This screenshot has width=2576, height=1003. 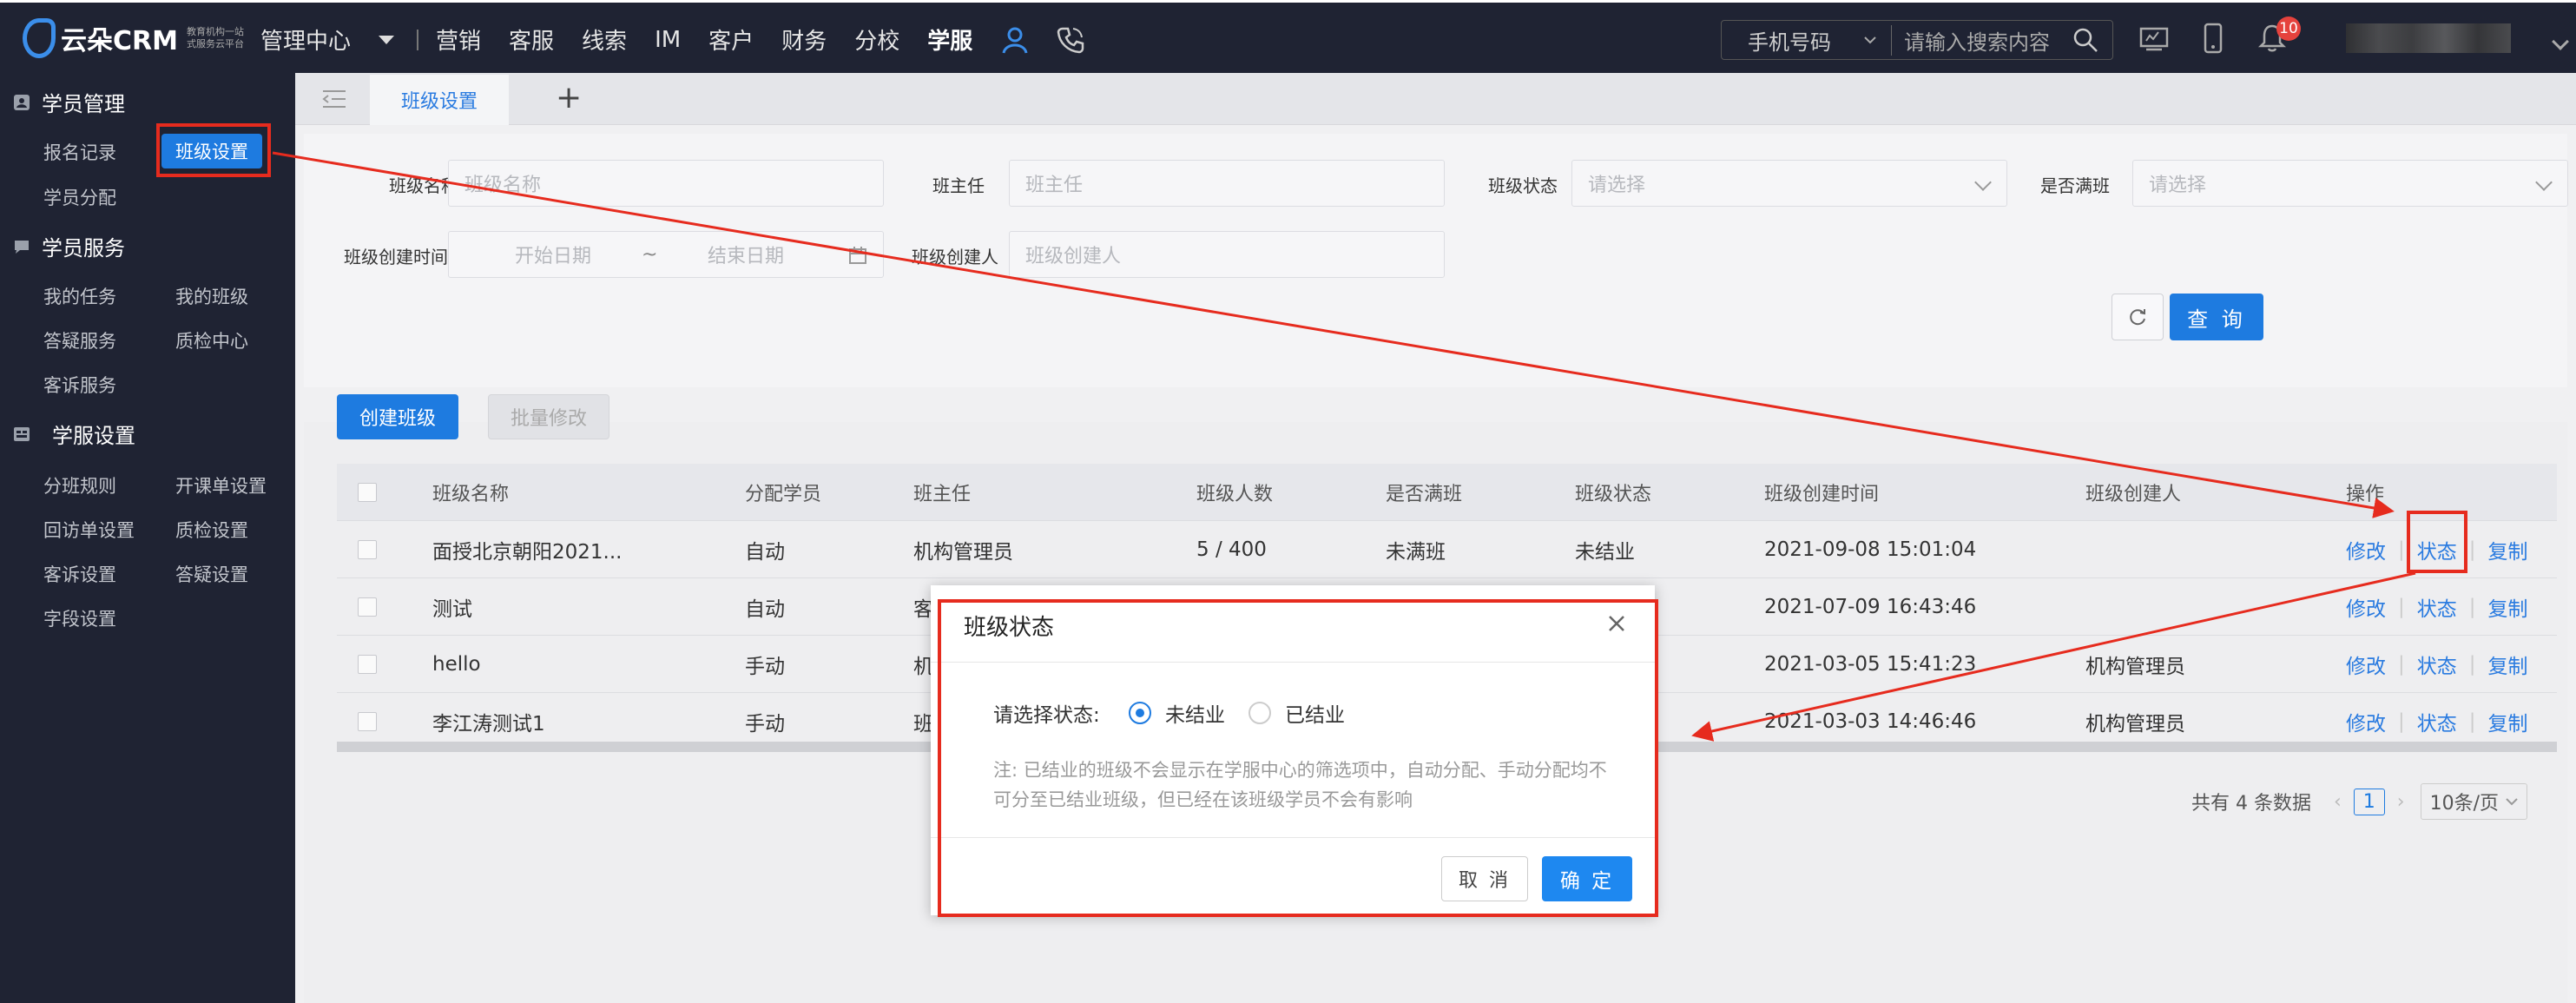 What do you see at coordinates (1789, 42) in the screenshot?
I see `search-type-value: 手机号码` at bounding box center [1789, 42].